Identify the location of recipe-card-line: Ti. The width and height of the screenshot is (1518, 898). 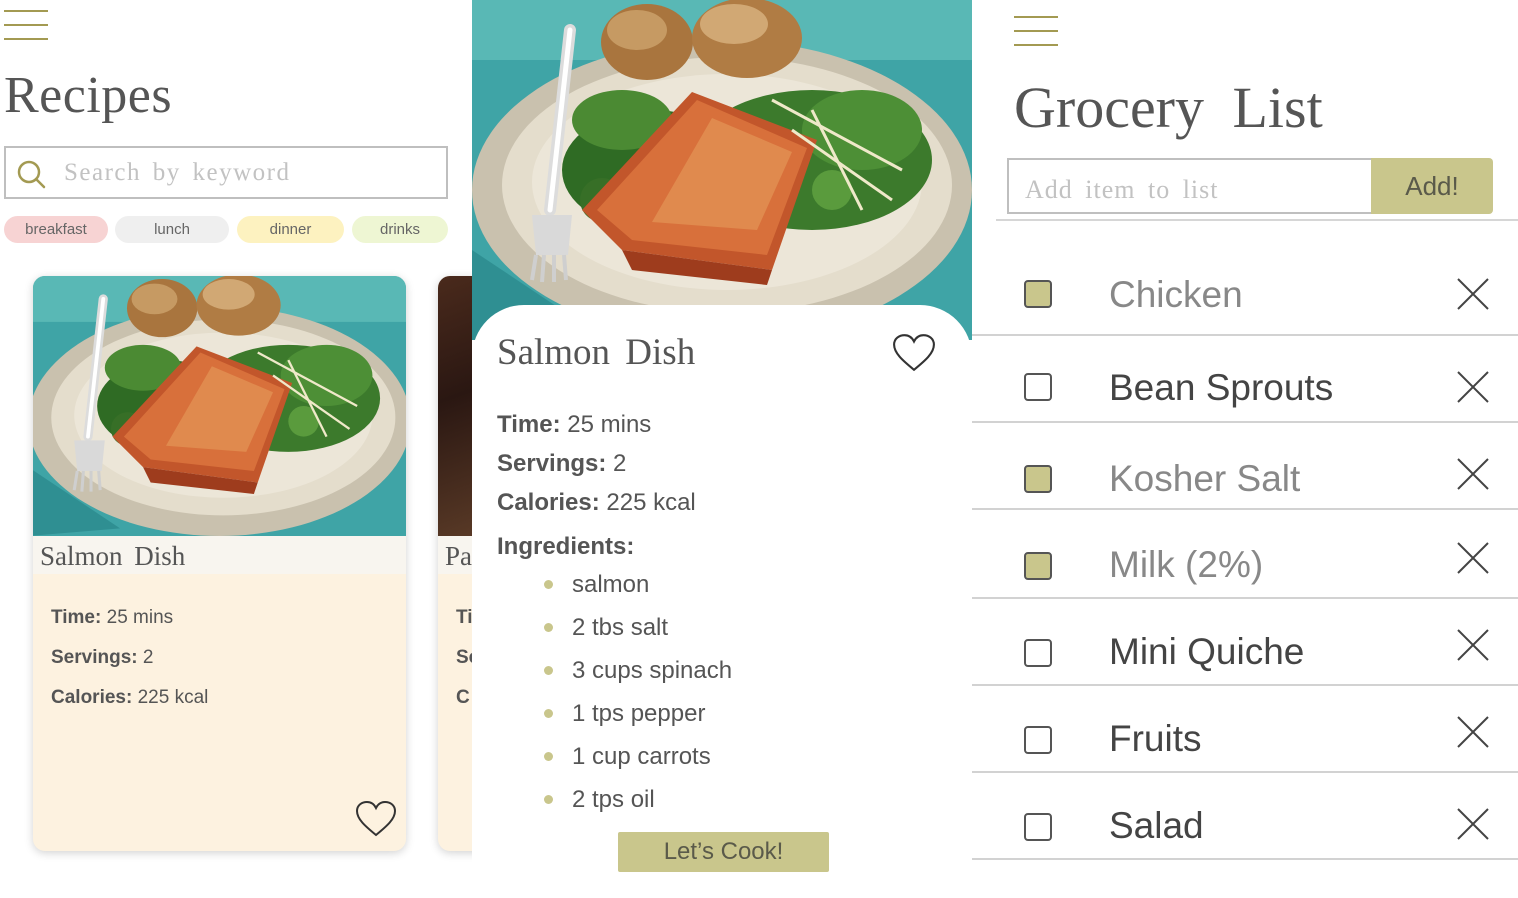
(464, 617).